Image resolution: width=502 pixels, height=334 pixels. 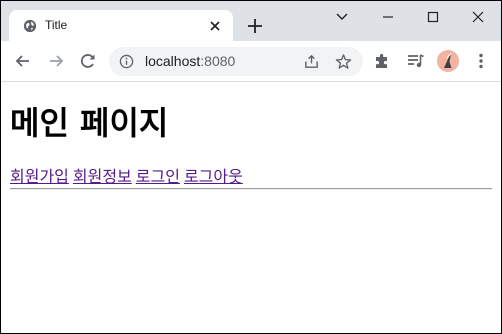 What do you see at coordinates (415, 61) in the screenshot?
I see `media-list-icon` at bounding box center [415, 61].